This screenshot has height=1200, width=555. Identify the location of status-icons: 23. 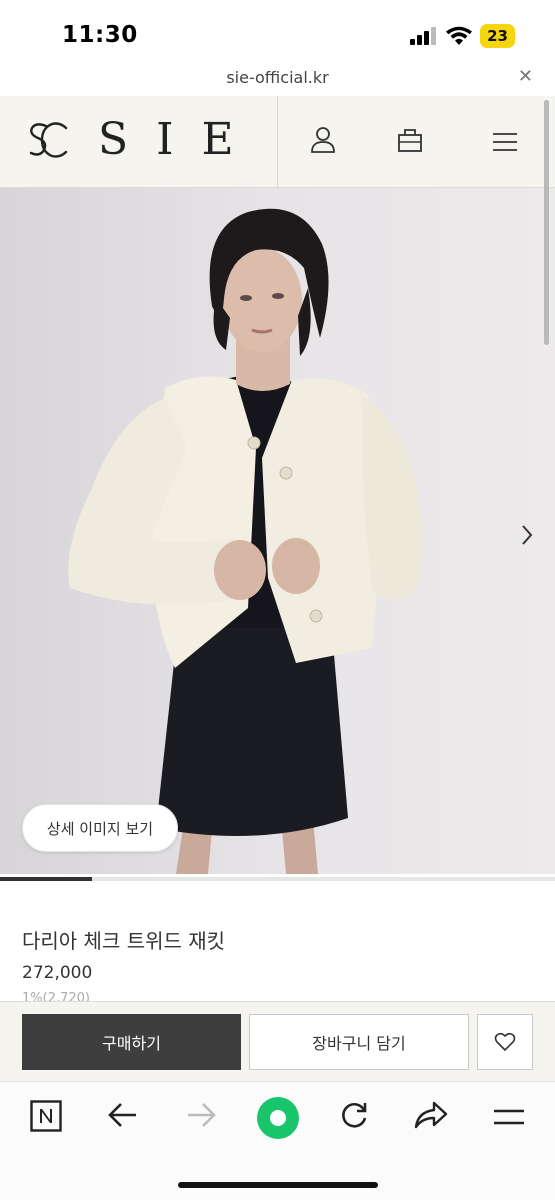
(462, 36).